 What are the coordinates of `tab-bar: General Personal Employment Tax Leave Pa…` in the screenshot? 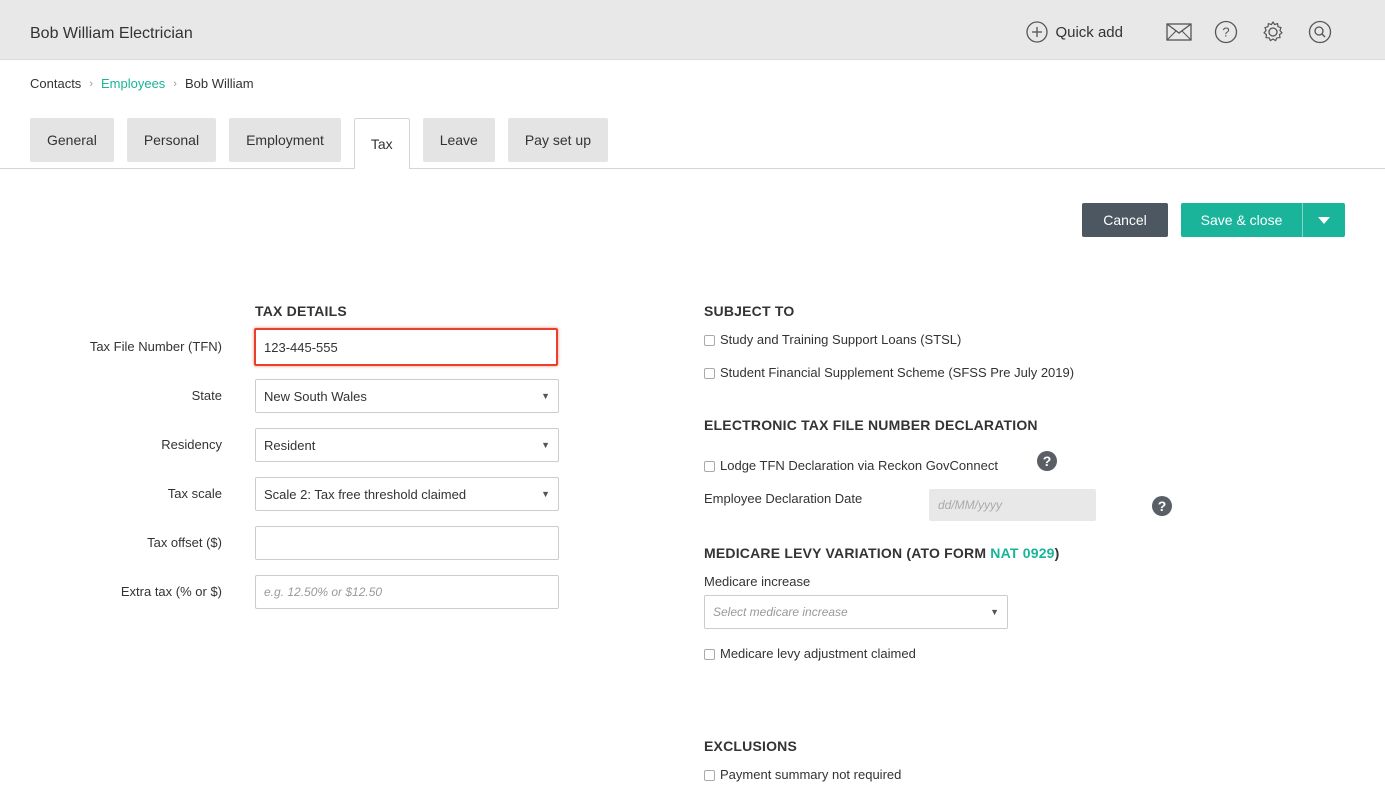 It's located at (325, 143).